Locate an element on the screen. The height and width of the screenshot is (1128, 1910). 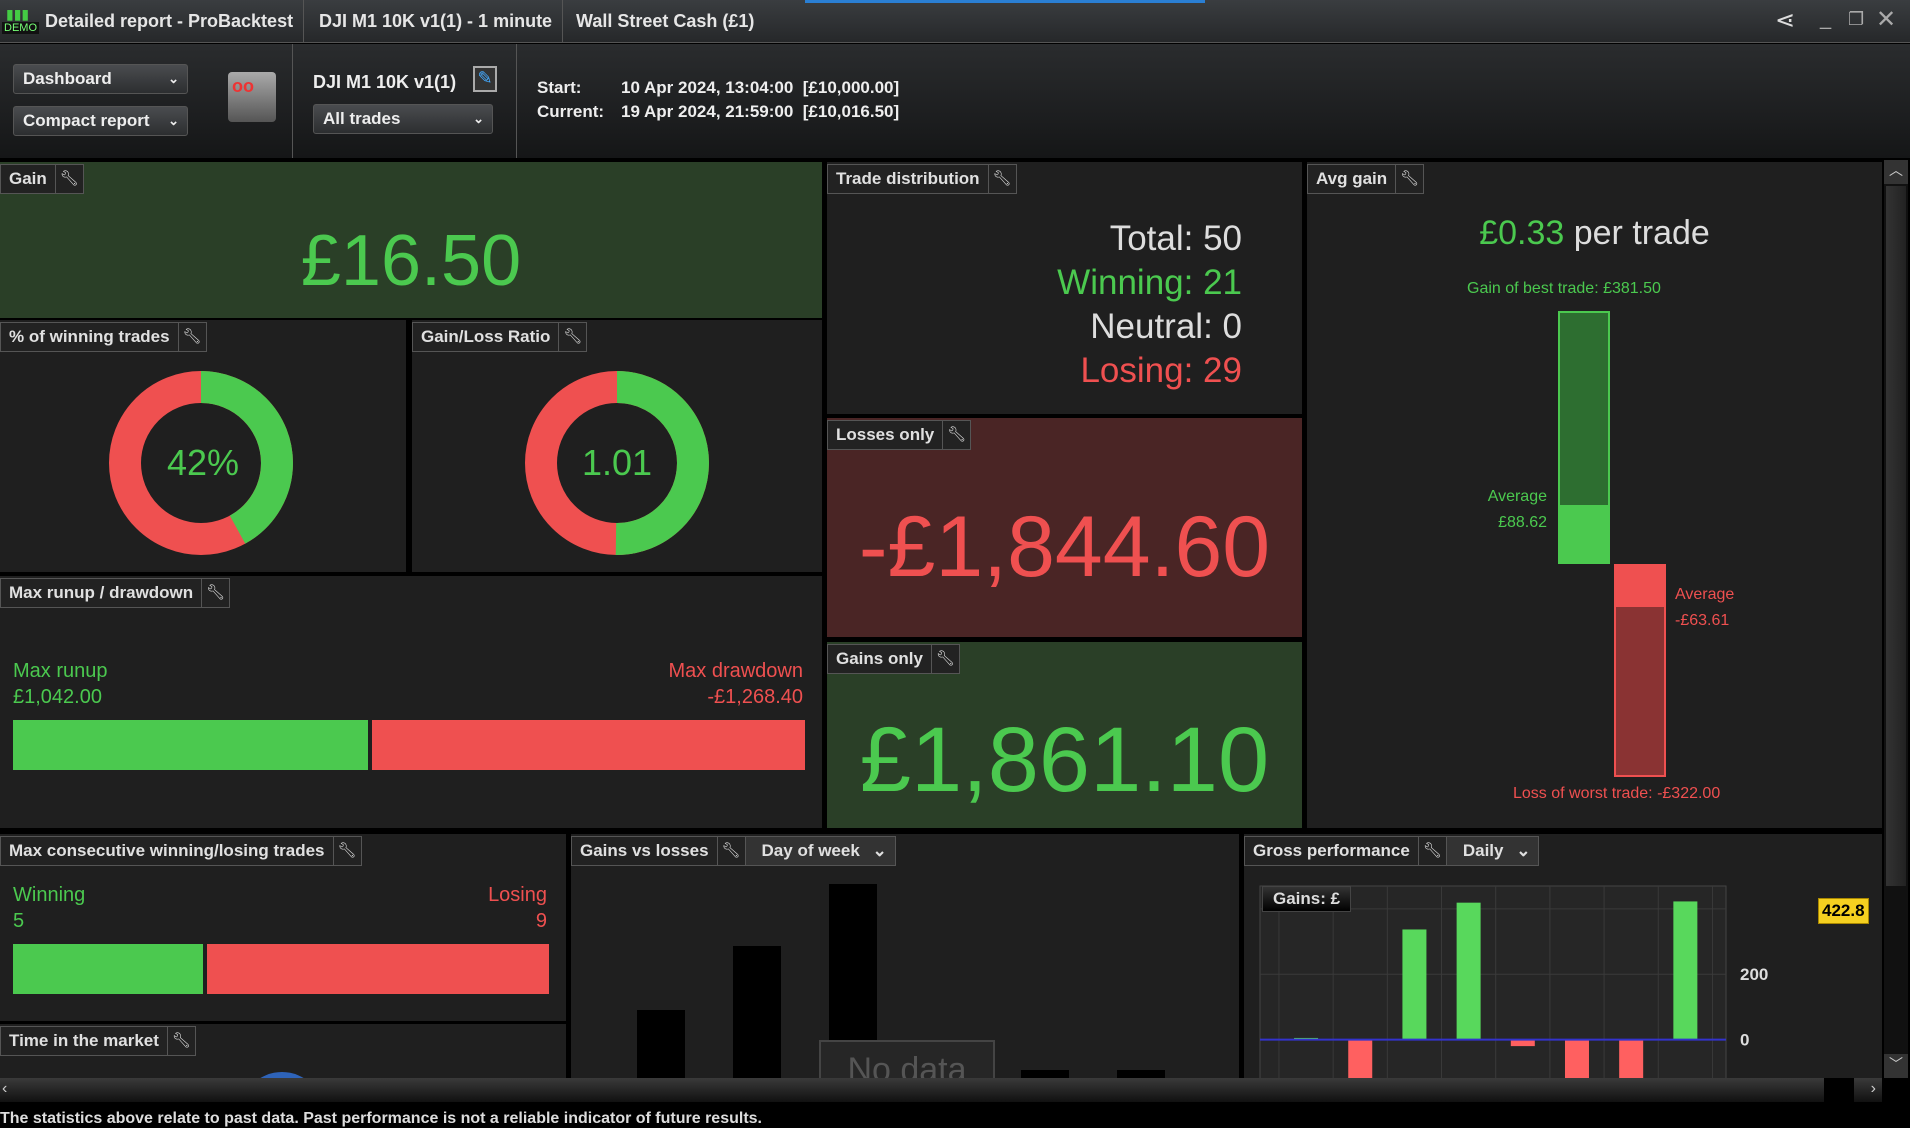
panel-title: Max runup / drawdown is located at coordinates (101, 592).